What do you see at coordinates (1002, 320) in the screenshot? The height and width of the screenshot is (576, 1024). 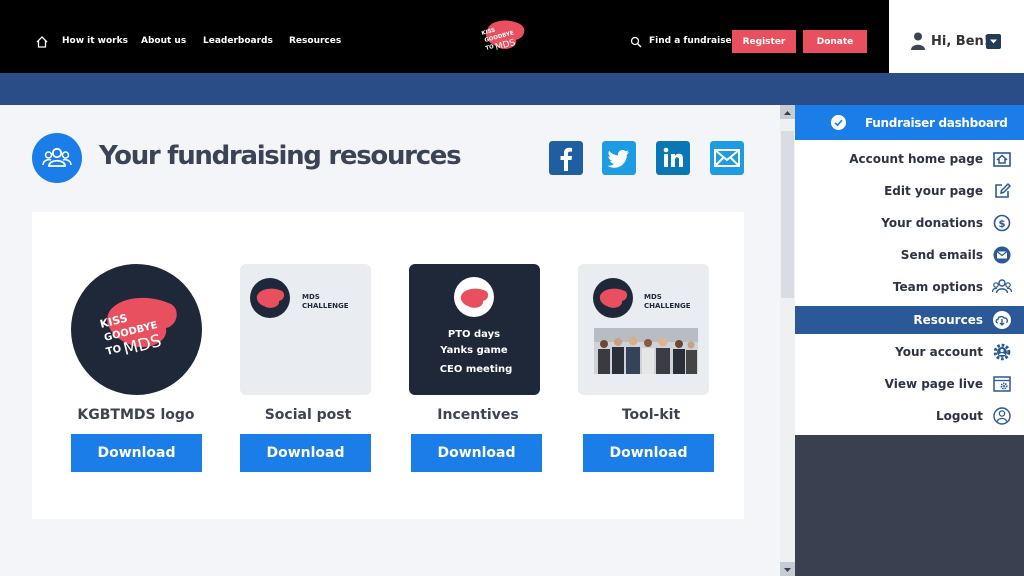 I see `cloud-download-icon` at bounding box center [1002, 320].